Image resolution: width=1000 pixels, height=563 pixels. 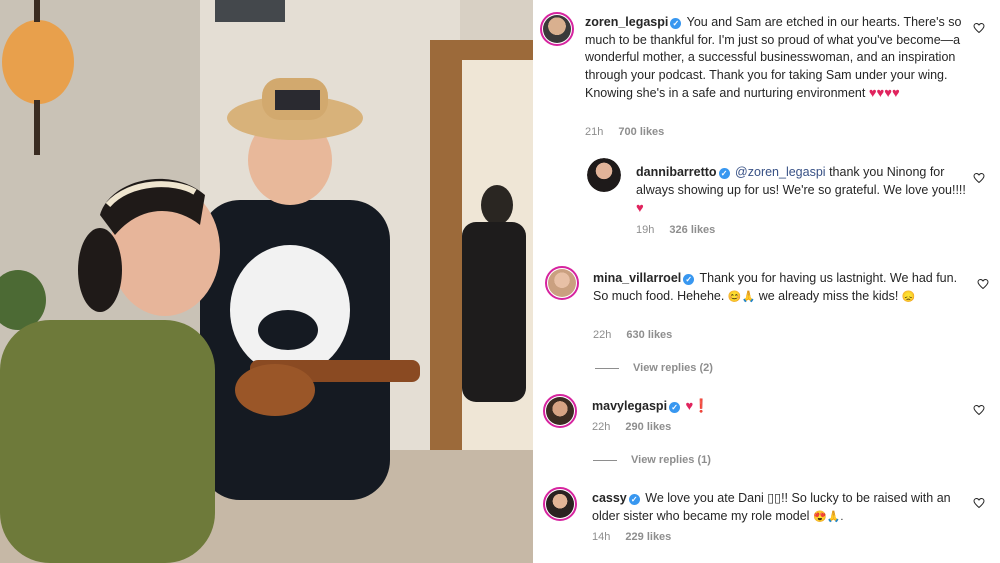 What do you see at coordinates (780, 172) in the screenshot?
I see `reply-mention: @zoren_legaspi` at bounding box center [780, 172].